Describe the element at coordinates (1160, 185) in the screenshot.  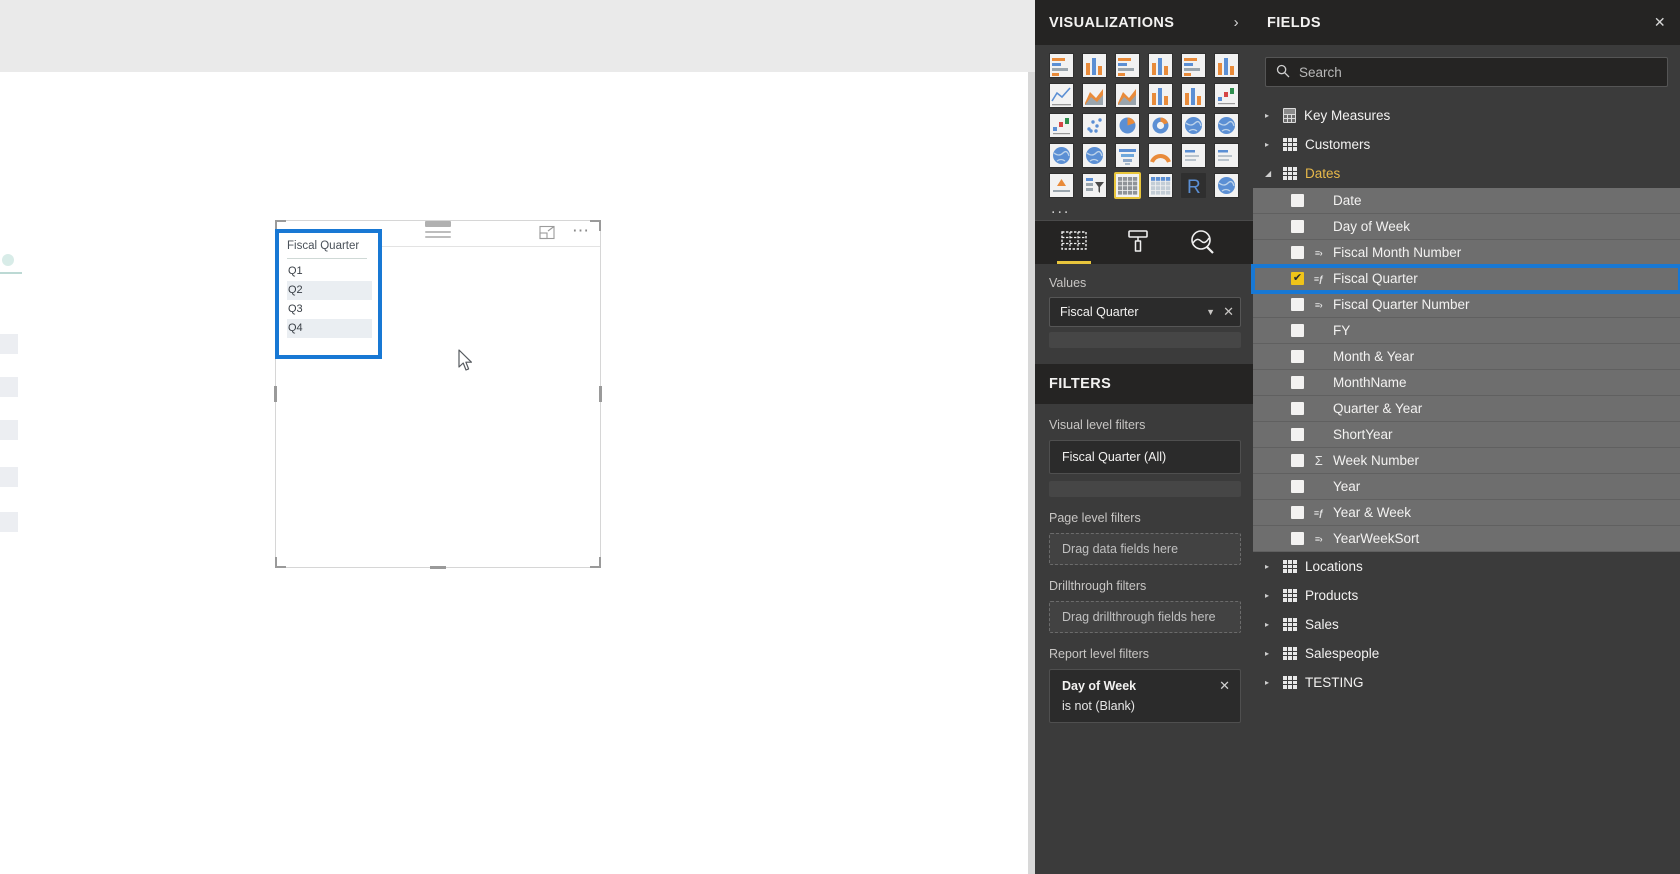
I see `matrix-icon` at that location.